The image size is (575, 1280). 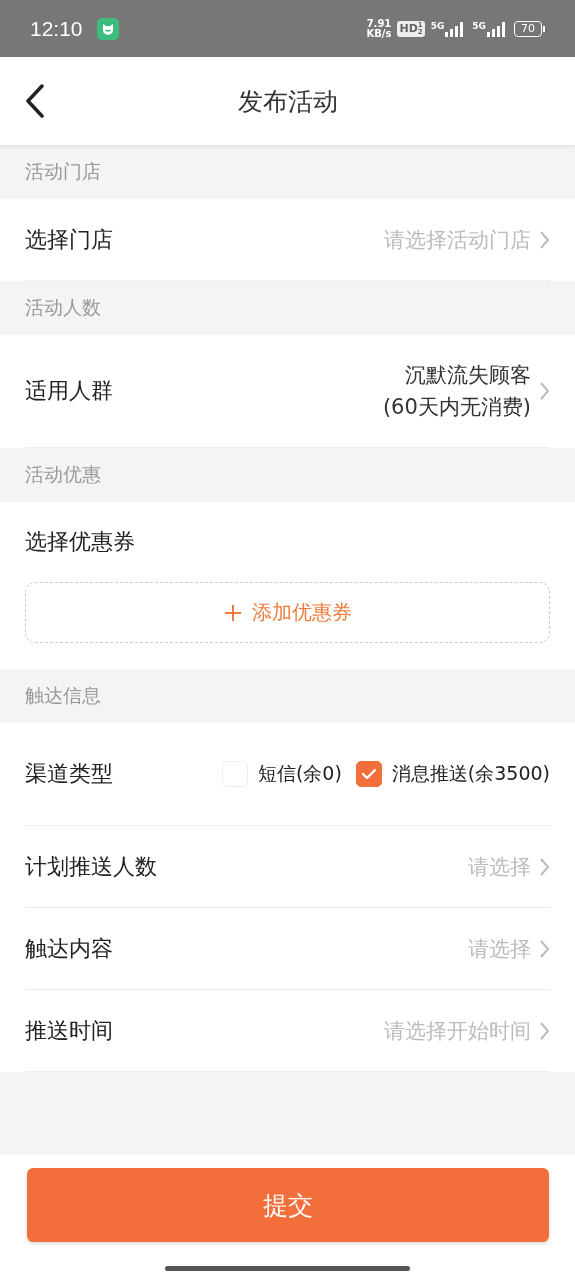 I want to click on section-header: 活动优惠, so click(x=63, y=474).